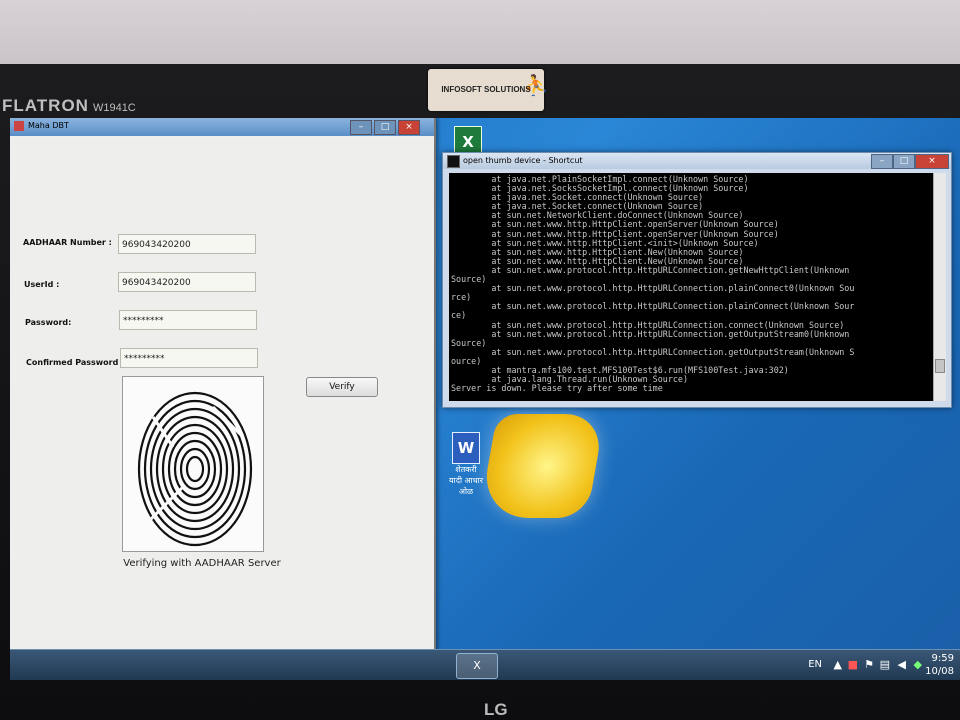 The image size is (960, 720). Describe the element at coordinates (188, 320) in the screenshot. I see `password-field: *********` at that location.